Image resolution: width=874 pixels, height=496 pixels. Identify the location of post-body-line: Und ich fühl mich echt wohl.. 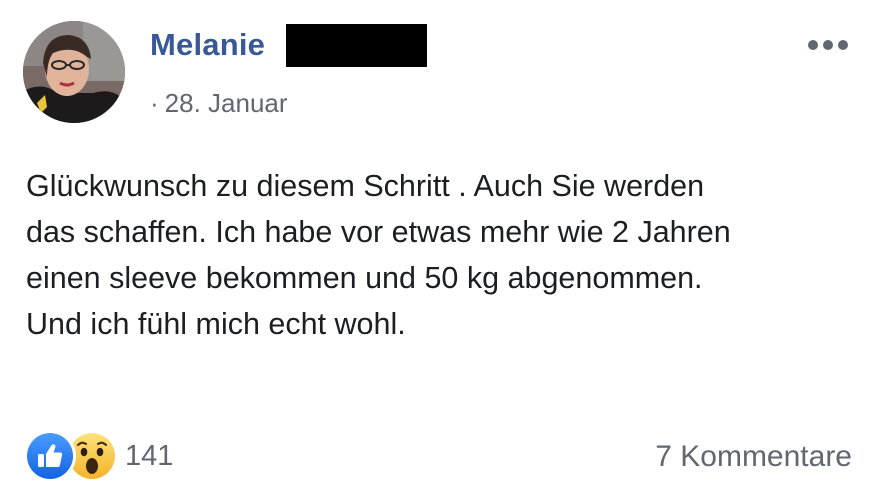
(216, 324).